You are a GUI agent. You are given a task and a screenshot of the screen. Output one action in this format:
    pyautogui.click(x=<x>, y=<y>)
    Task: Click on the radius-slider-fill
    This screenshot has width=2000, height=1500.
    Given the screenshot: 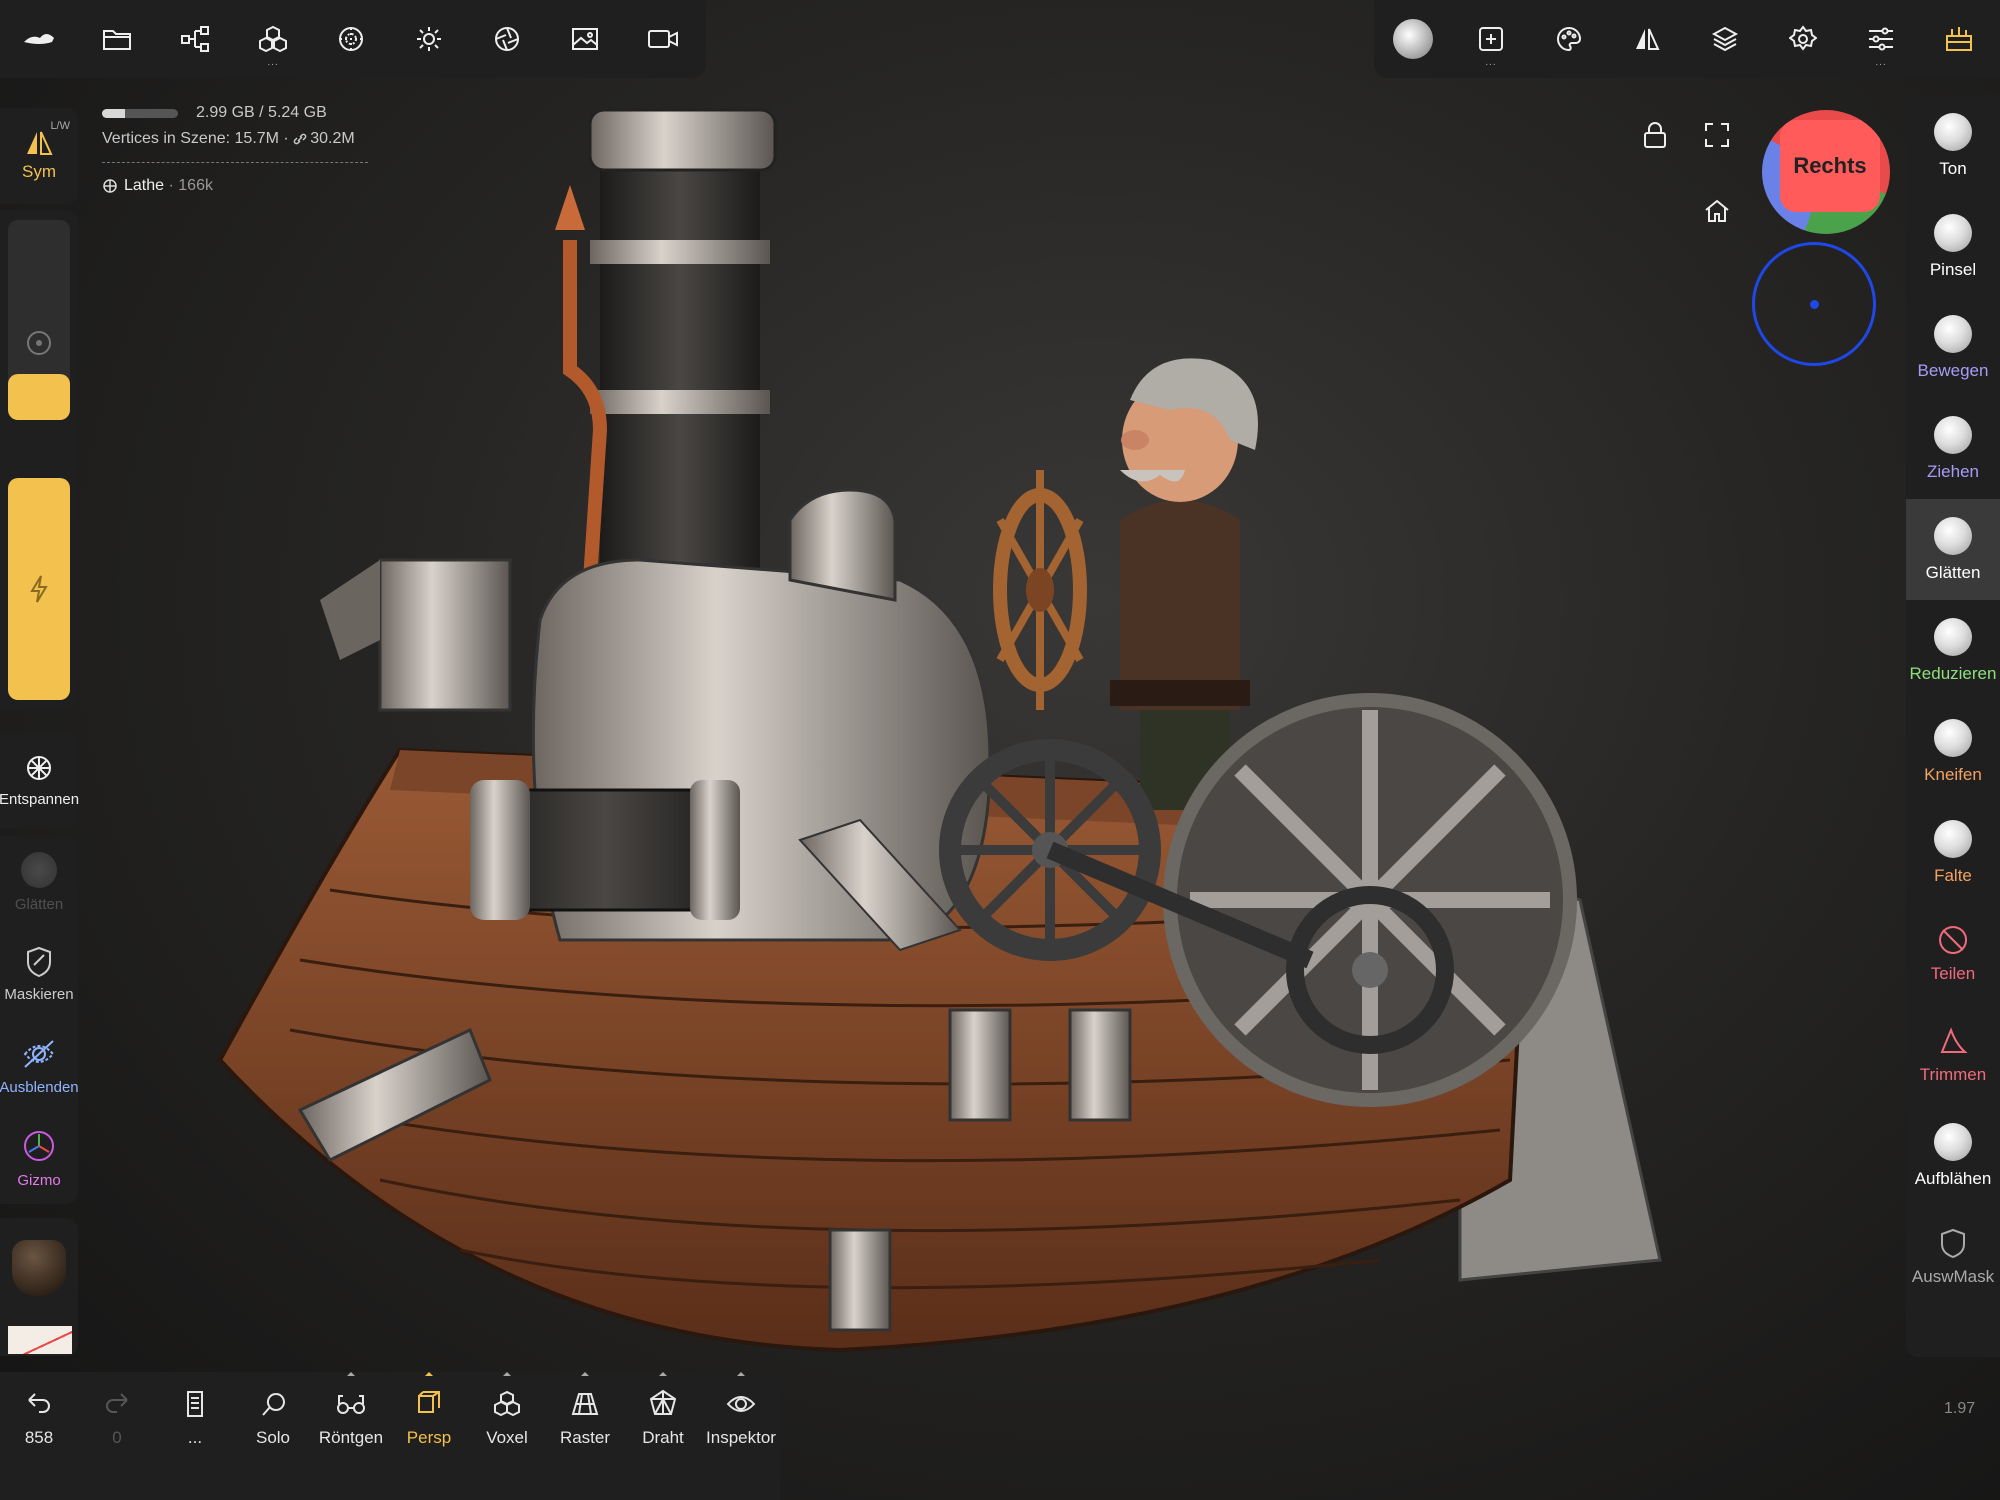 What is the action you would take?
    pyautogui.click(x=39, y=397)
    